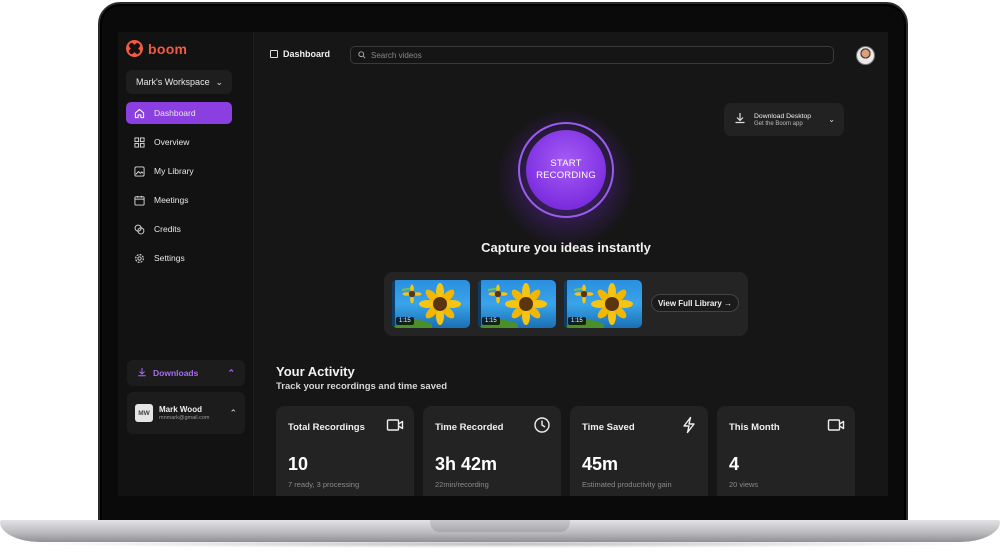 This screenshot has height=552, width=1000. I want to click on user-name: Mark Wood, so click(180, 409).